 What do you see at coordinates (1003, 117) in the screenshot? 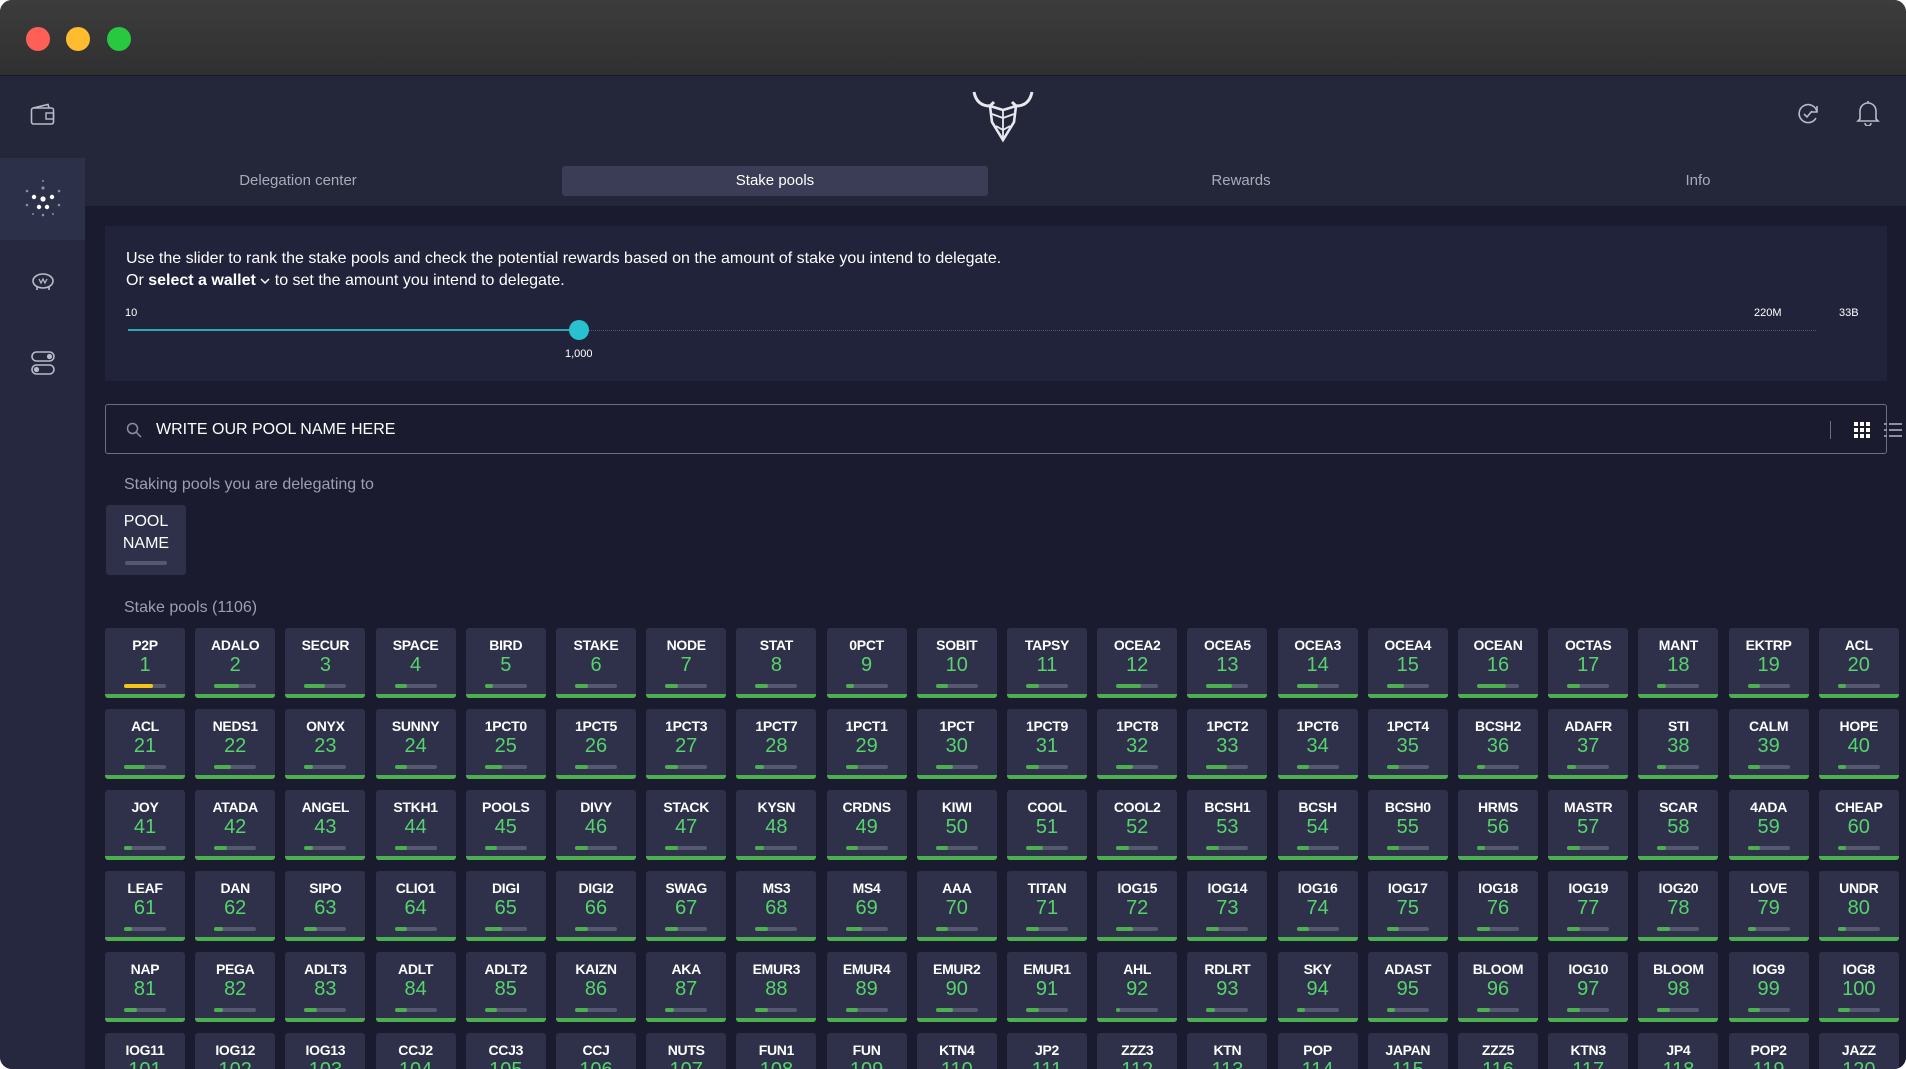
I see `bull-logo` at bounding box center [1003, 117].